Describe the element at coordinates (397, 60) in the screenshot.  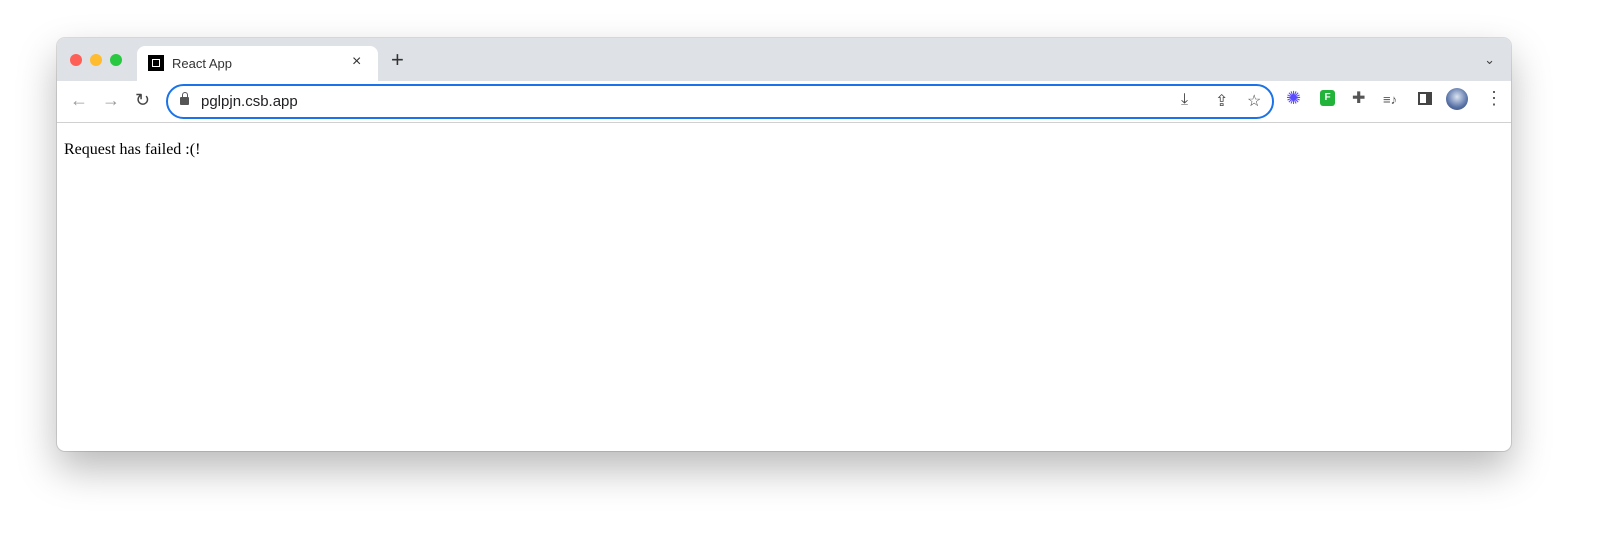
I see `new-tab-button: +` at that location.